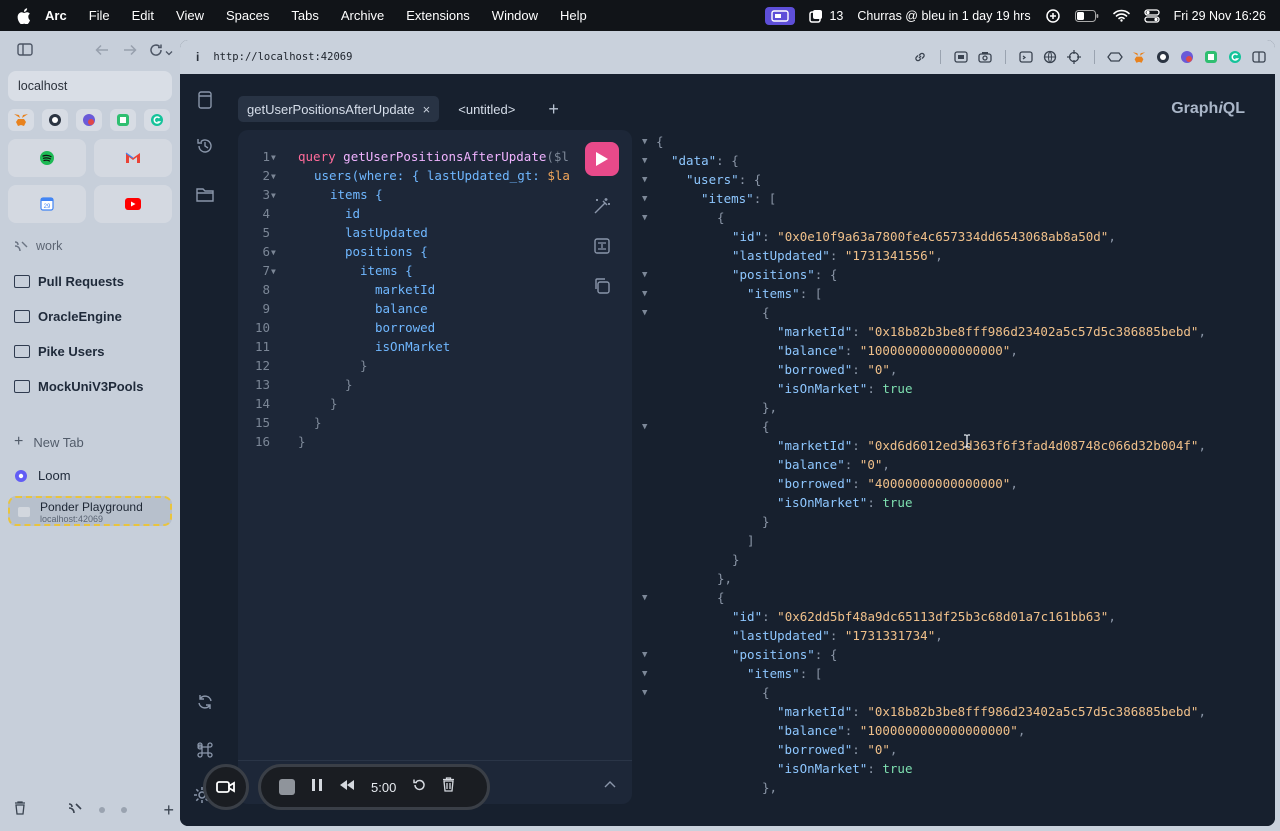  Describe the element at coordinates (920, 57) in the screenshot. I see `copy-link-icon` at that location.